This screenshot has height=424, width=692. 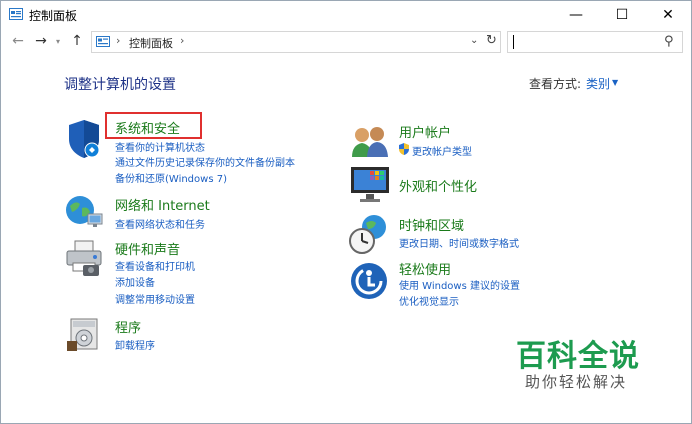 What do you see at coordinates (41, 41) in the screenshot?
I see `forward-arrow-icon: →` at bounding box center [41, 41].